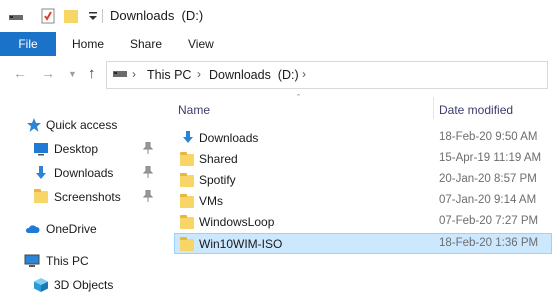 This screenshot has height=303, width=552. Describe the element at coordinates (229, 138) in the screenshot. I see `file-name: Downloads` at that location.